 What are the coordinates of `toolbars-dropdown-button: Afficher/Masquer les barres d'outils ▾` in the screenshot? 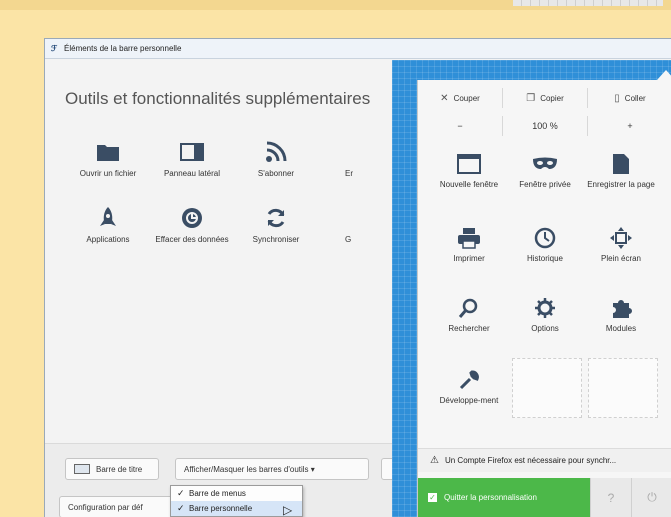 It's located at (272, 469).